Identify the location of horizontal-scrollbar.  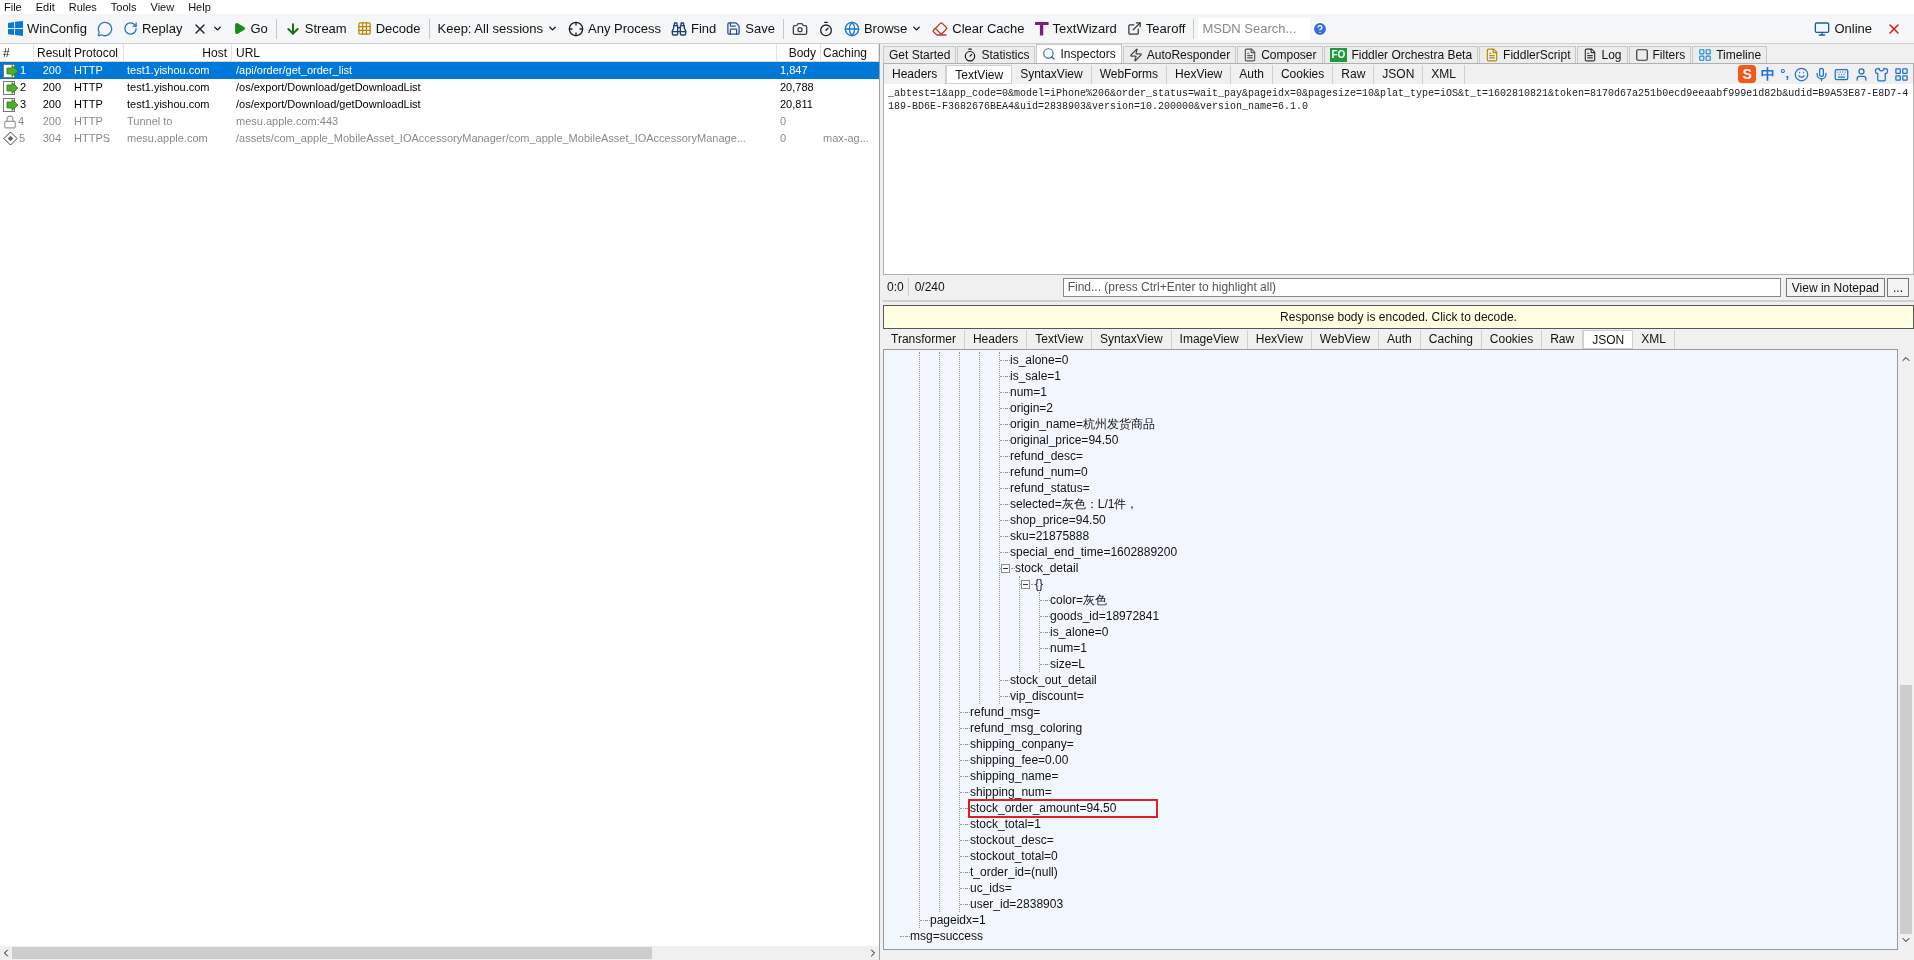
(439, 953).